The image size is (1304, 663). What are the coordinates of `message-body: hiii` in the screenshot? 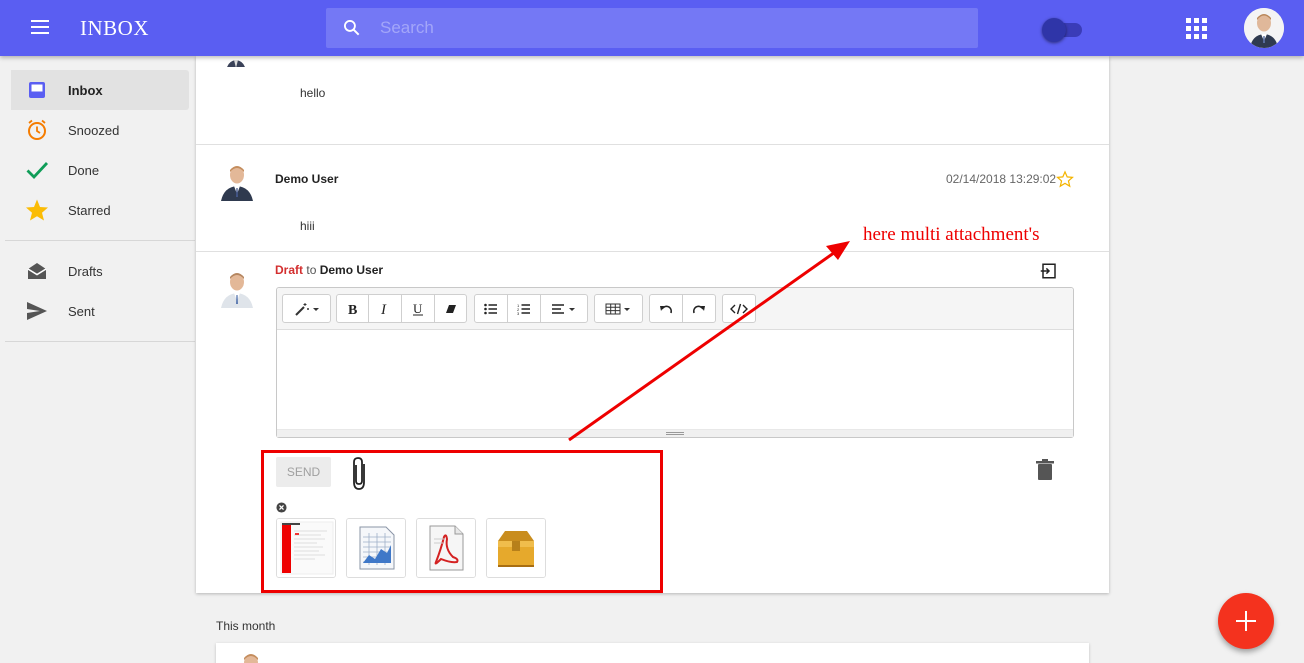 It's located at (307, 226).